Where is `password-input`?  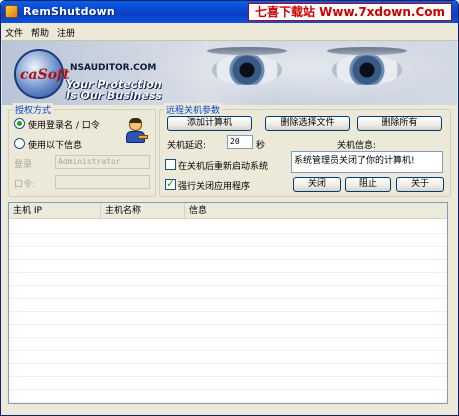
password-input is located at coordinates (102, 182).